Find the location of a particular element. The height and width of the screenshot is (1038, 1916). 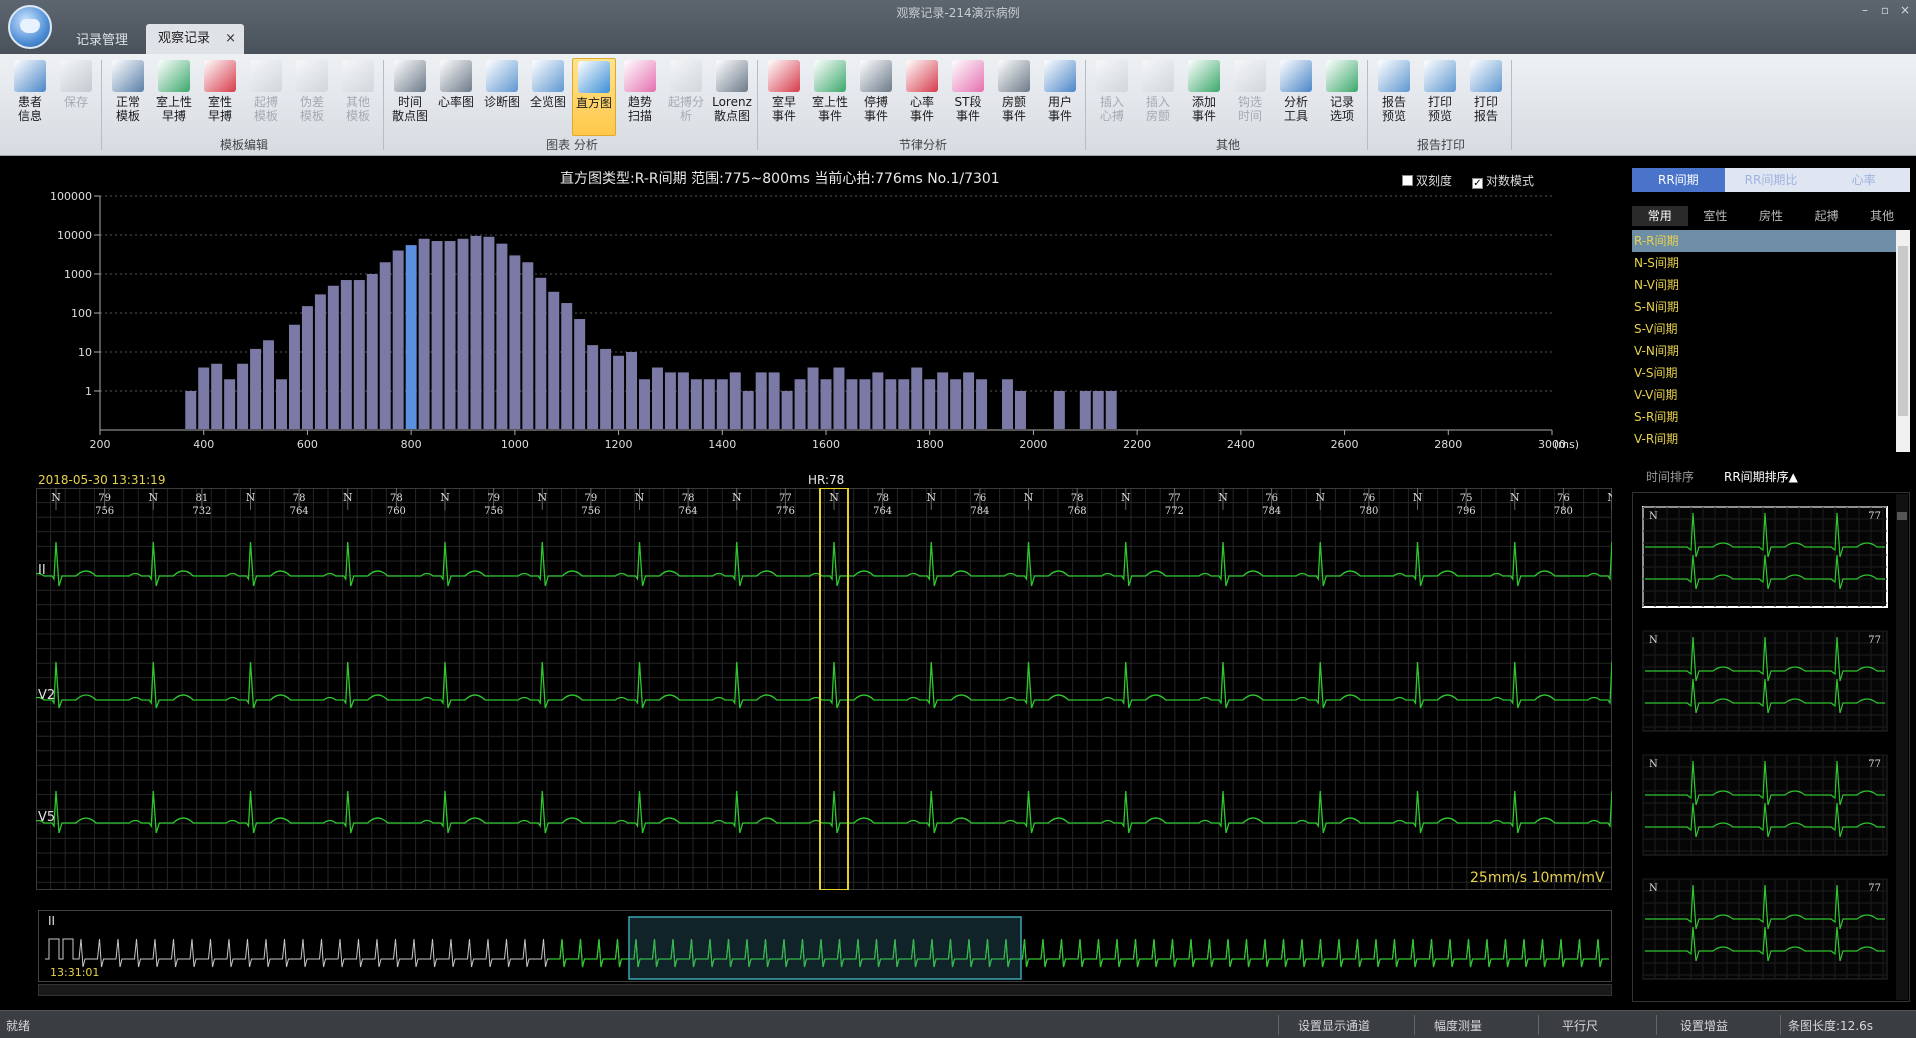

artifact-template-button: 伪差 模板 is located at coordinates (312, 97).